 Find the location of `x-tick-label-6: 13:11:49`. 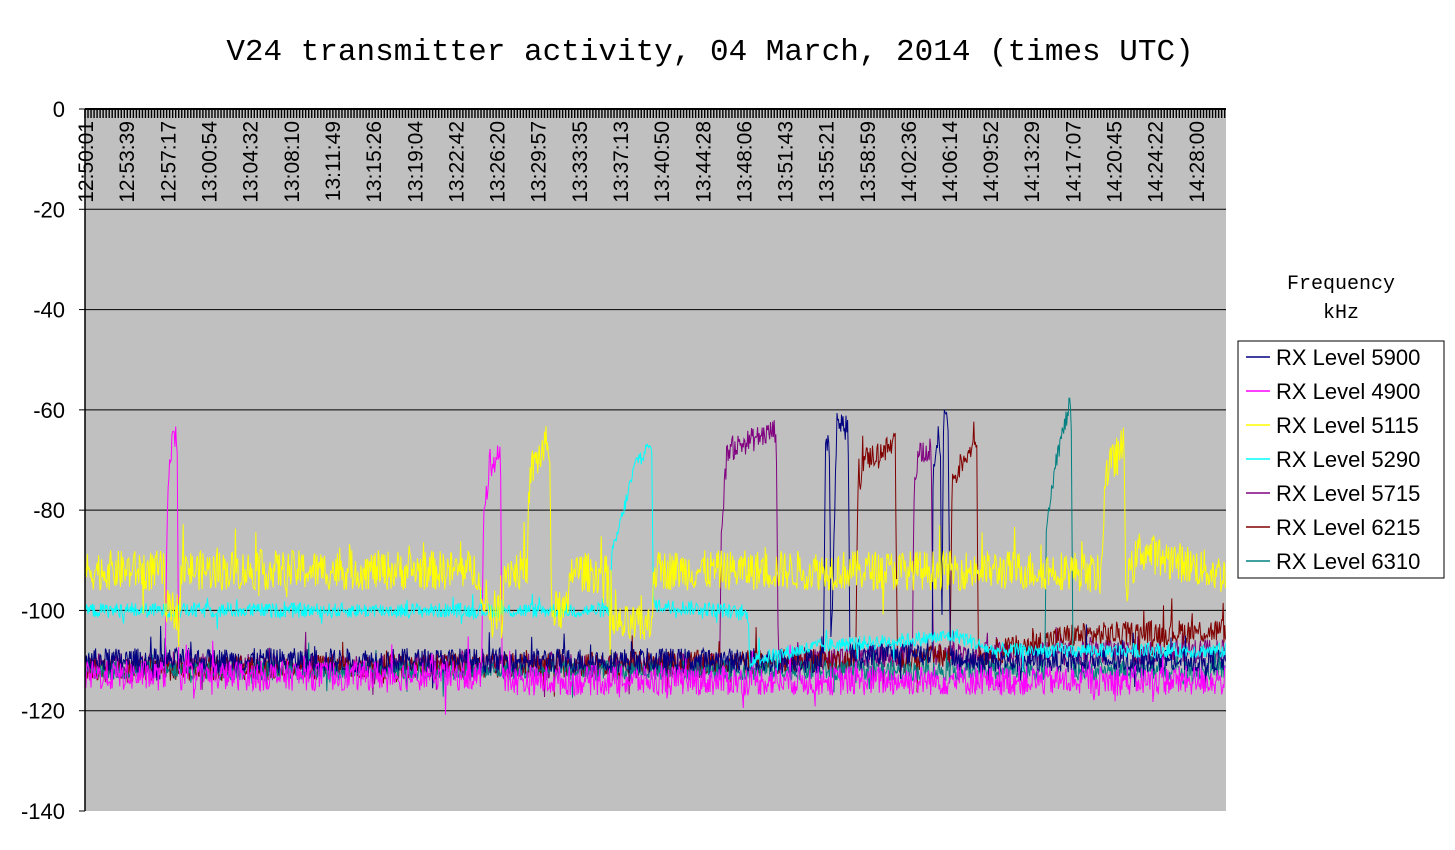

x-tick-label-6: 13:11:49 is located at coordinates (333, 161).